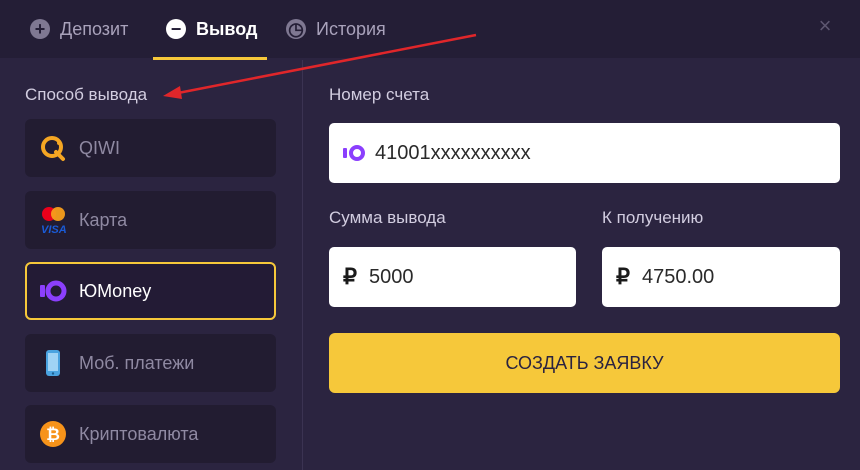 Image resolution: width=860 pixels, height=470 pixels. I want to click on plus-circle-icon: +, so click(40, 29).